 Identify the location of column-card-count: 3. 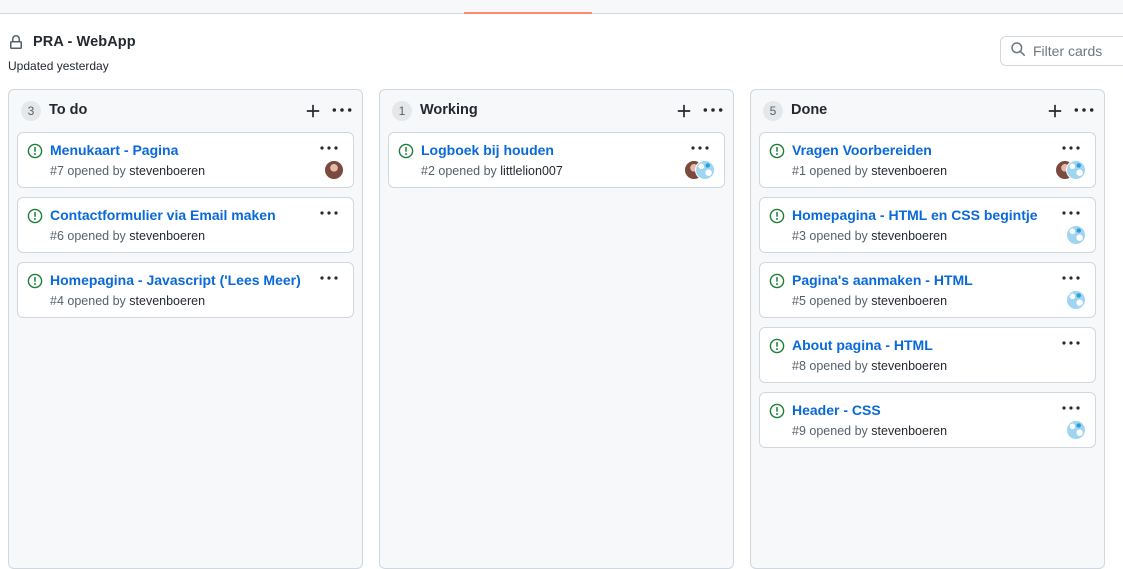
(31, 111).